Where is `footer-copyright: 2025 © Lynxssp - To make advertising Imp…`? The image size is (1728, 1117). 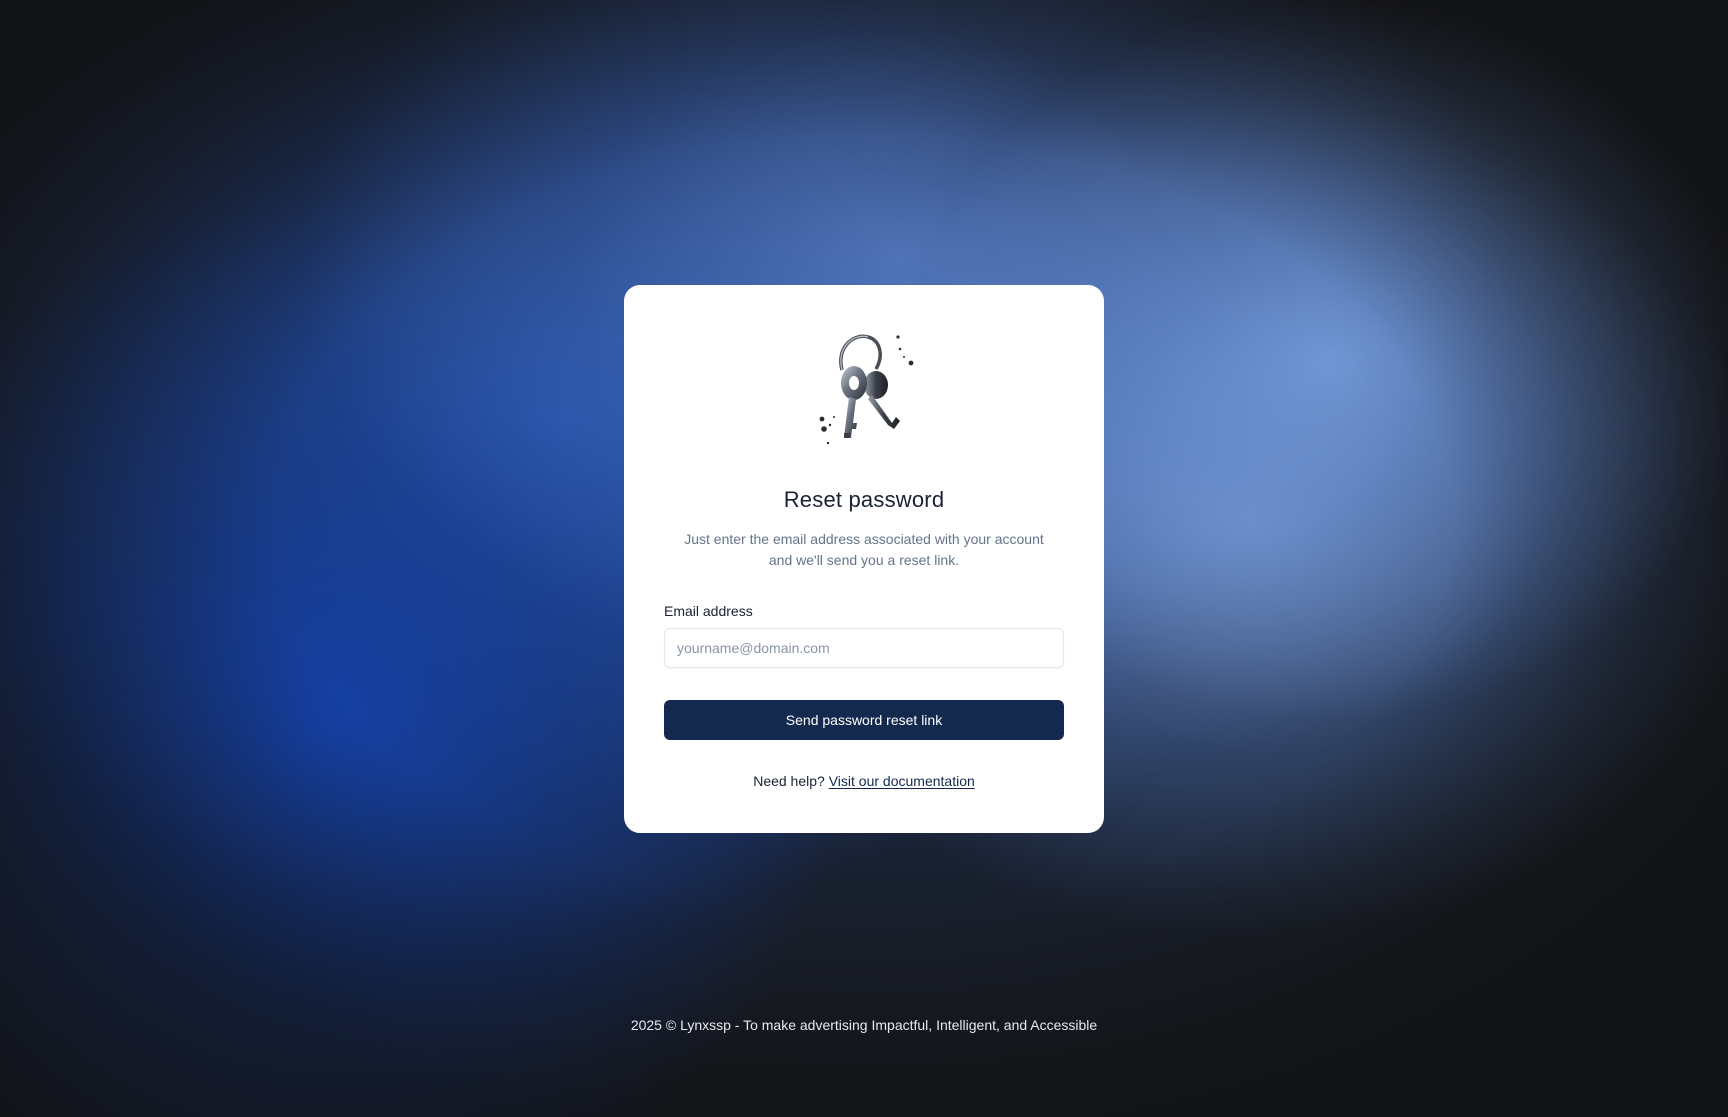 footer-copyright: 2025 © Lynxssp - To make advertising Imp… is located at coordinates (864, 1025).